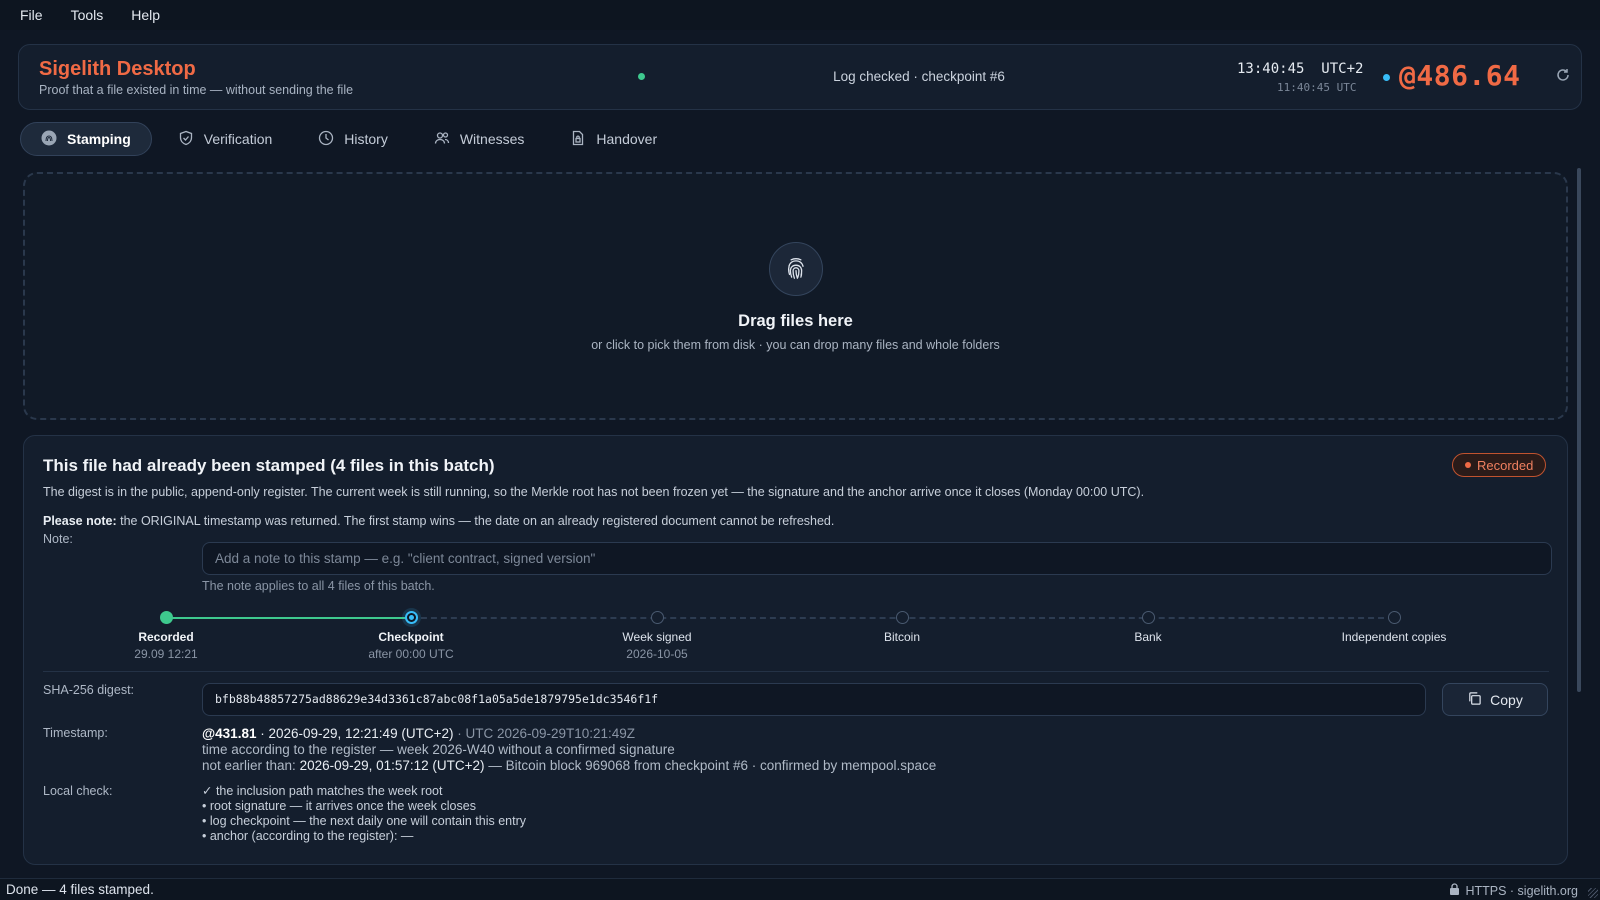 This screenshot has height=900, width=1600. Describe the element at coordinates (1460, 75) in the screenshot. I see `beat-time: @486.64` at that location.